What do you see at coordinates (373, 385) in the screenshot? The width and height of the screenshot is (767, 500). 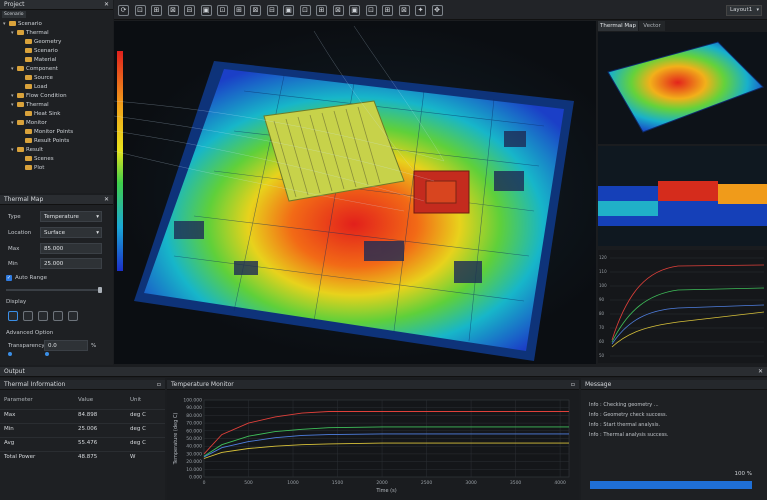 I see `temperature-monitor-header: Temperature Monitor ▫` at bounding box center [373, 385].